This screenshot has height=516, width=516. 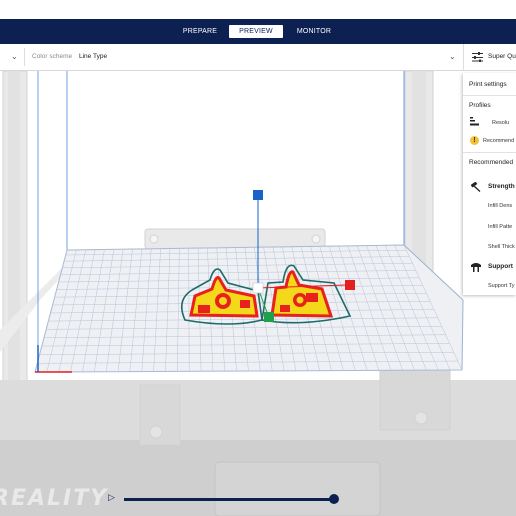 What do you see at coordinates (491, 162) in the screenshot?
I see `recommended-header: Recommended` at bounding box center [491, 162].